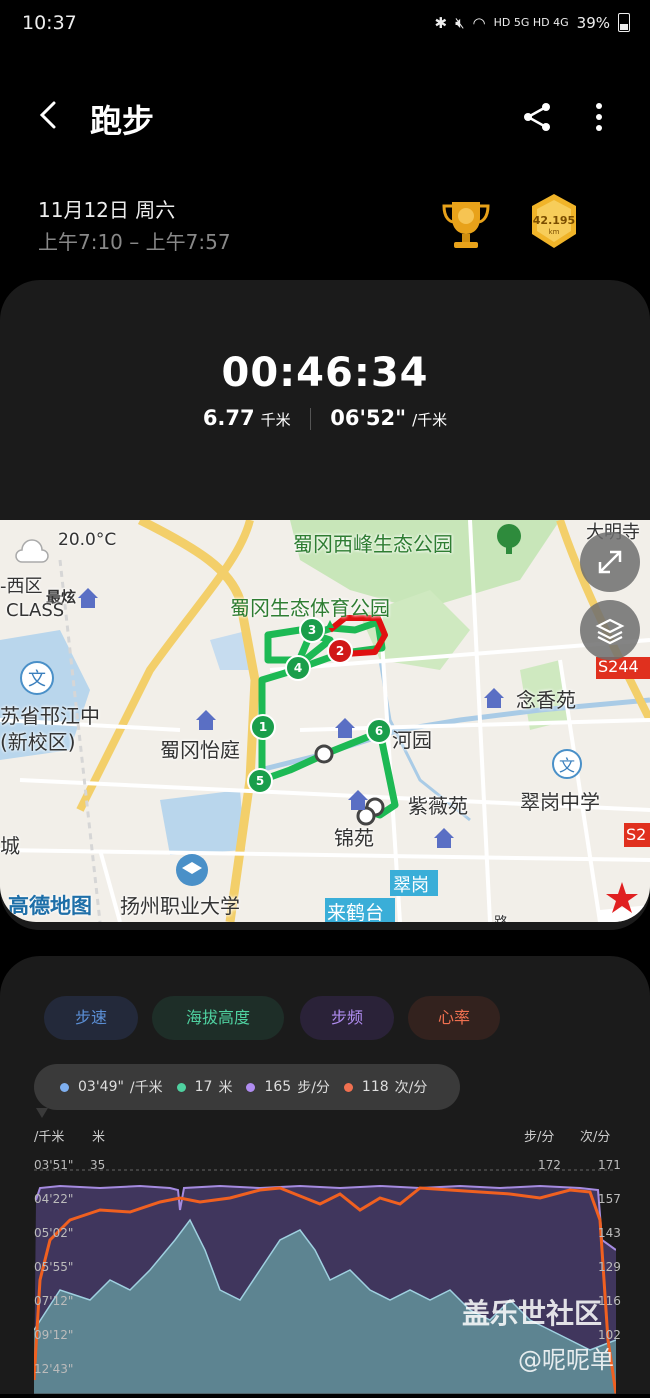 The width and height of the screenshot is (650, 1398). Describe the element at coordinates (312, 630) in the screenshot. I see `svg-text: 3` at that location.